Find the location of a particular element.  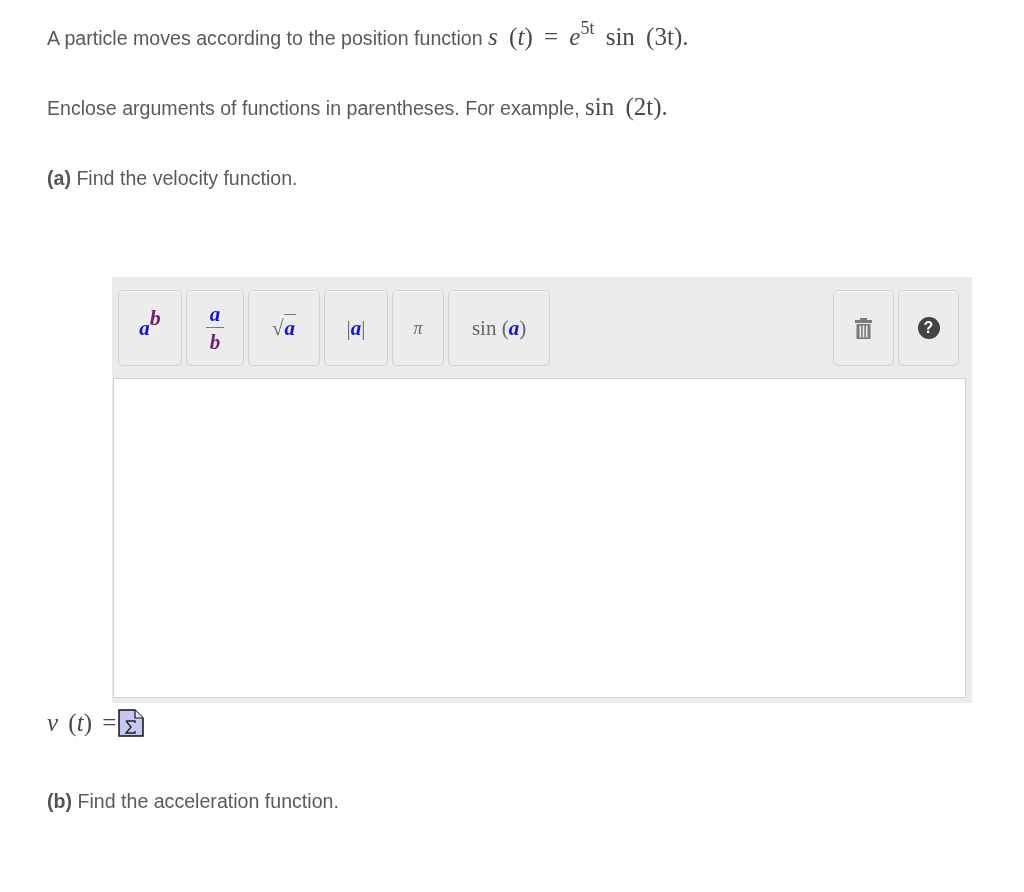

help-button: ? is located at coordinates (928, 328).